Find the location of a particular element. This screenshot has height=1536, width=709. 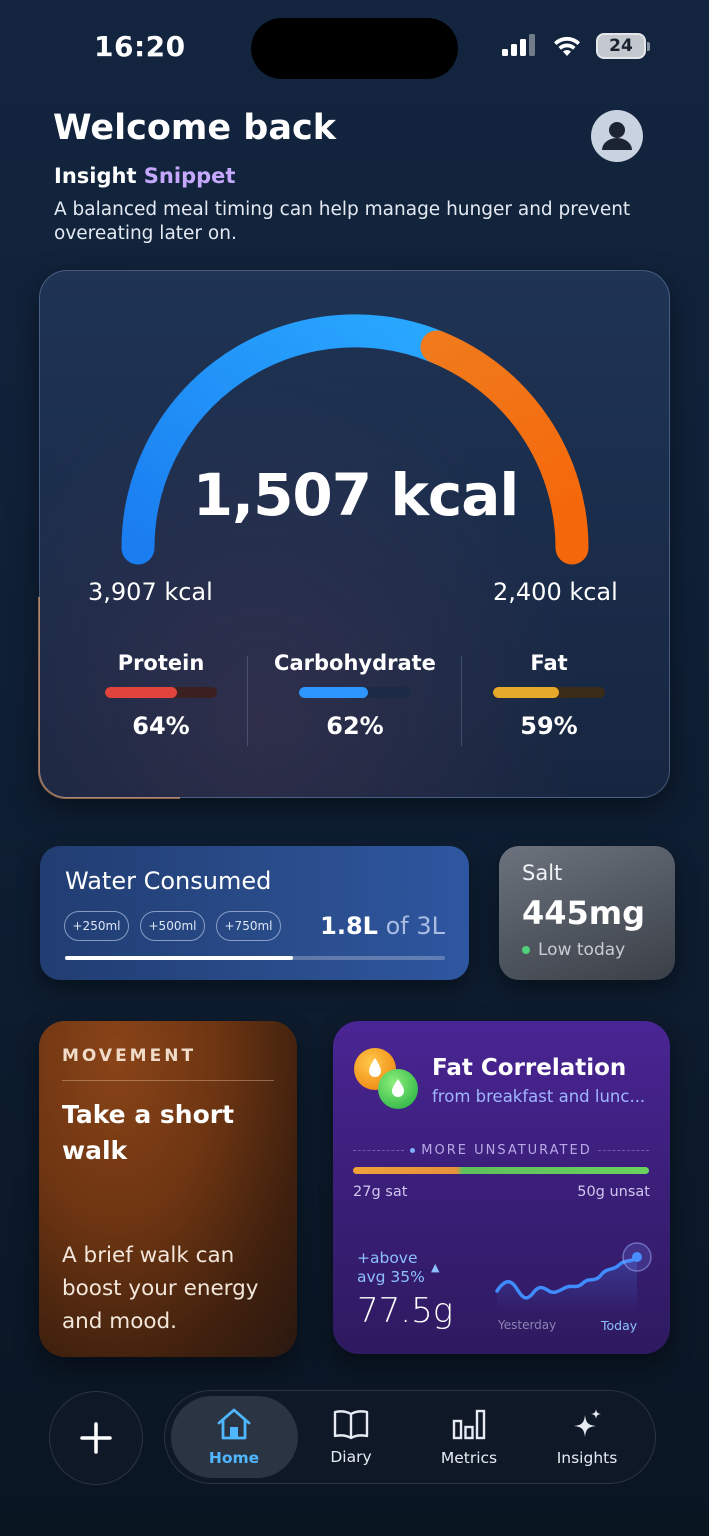

movement-title: Take a short walk is located at coordinates (148, 1132).